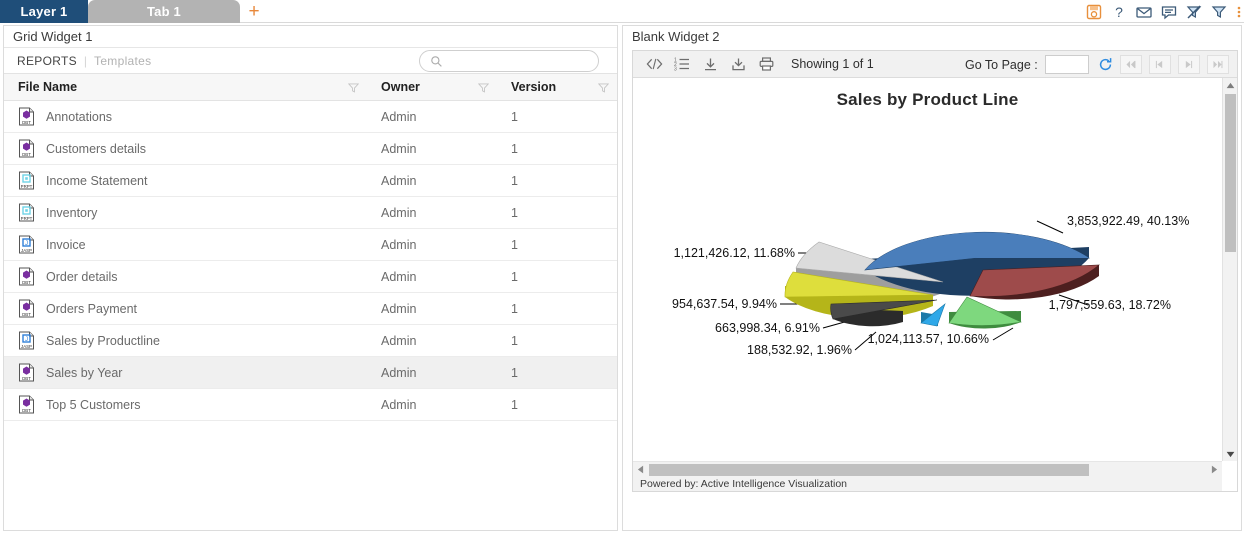 Image resolution: width=1244 pixels, height=535 pixels. I want to click on print-icon, so click(766, 64).